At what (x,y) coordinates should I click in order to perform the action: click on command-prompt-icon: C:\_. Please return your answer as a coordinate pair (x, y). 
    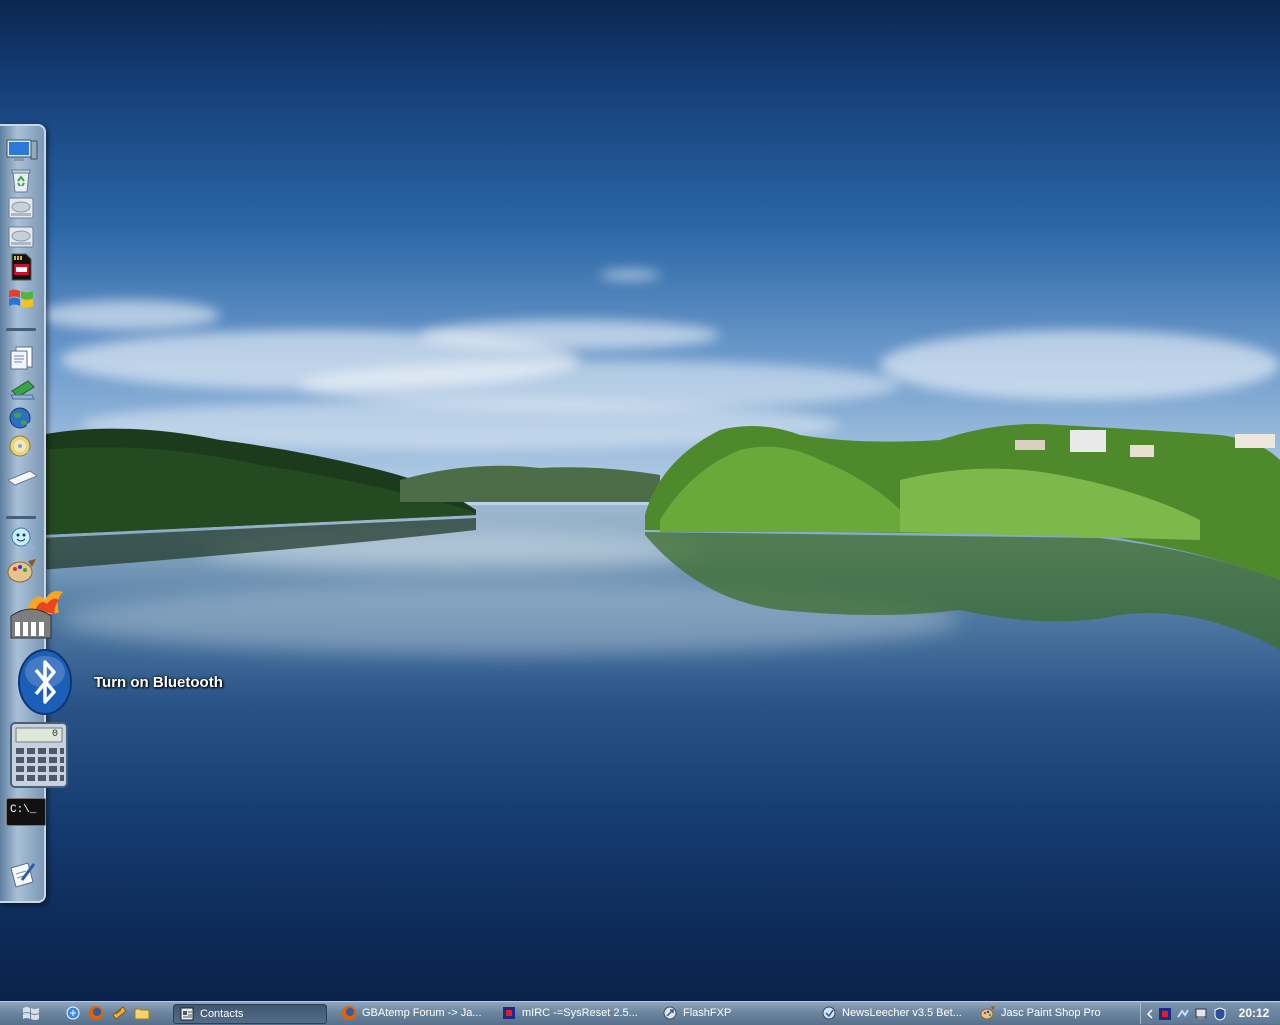
    Looking at the image, I should click on (26, 812).